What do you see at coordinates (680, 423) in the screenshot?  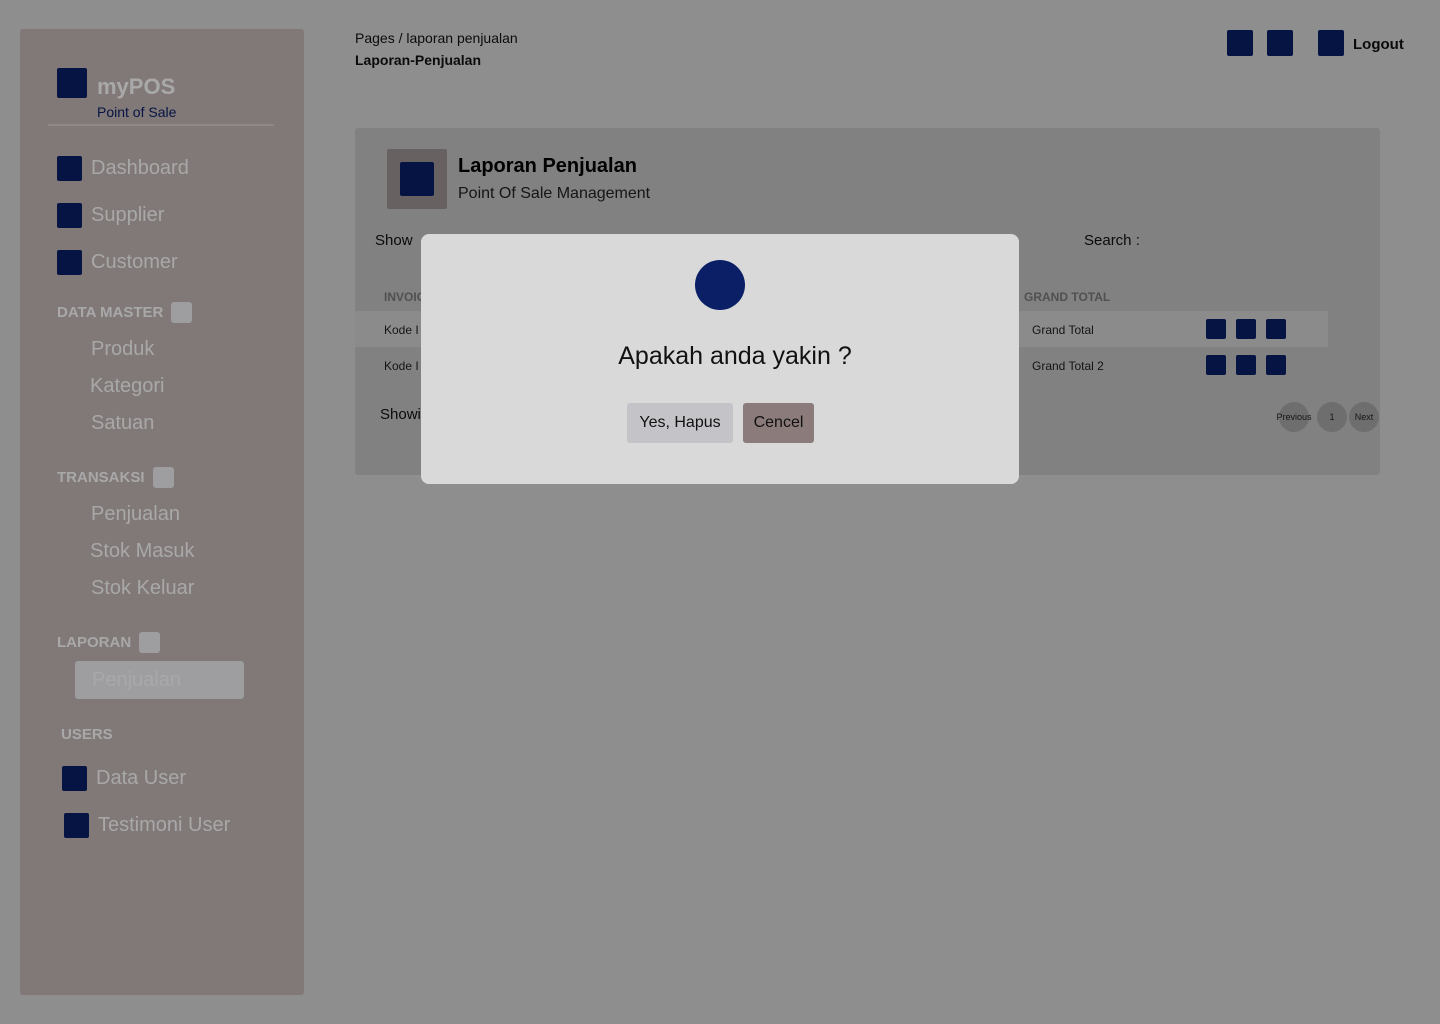 I see `confirm-delete-button: Yes, Hapus` at bounding box center [680, 423].